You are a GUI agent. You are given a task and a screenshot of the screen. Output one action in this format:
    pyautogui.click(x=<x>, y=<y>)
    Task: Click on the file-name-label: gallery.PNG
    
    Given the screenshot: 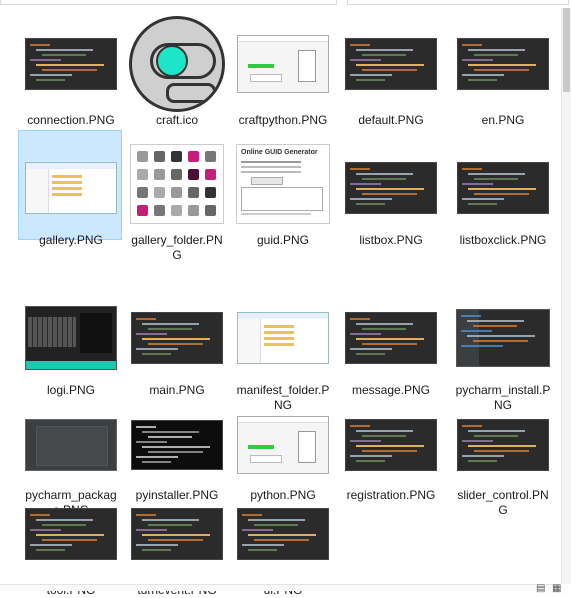 What is the action you would take?
    pyautogui.click(x=71, y=240)
    